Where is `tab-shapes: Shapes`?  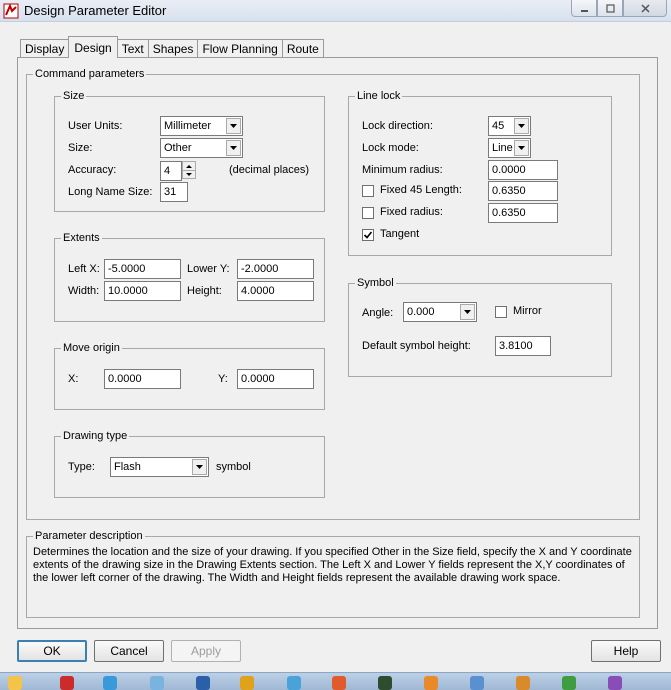
tab-shapes: Shapes is located at coordinates (173, 48).